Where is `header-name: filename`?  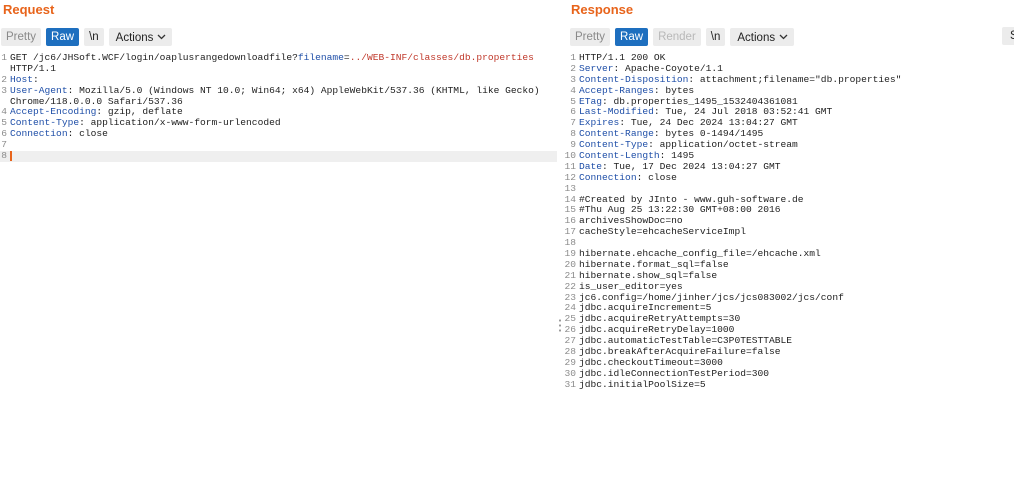 header-name: filename is located at coordinates (320, 58).